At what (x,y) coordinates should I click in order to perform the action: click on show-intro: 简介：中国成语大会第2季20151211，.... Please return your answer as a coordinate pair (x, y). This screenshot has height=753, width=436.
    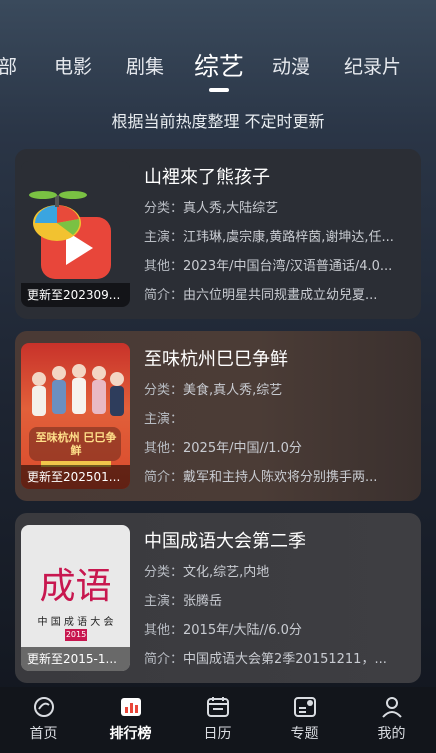
    Looking at the image, I should click on (265, 659).